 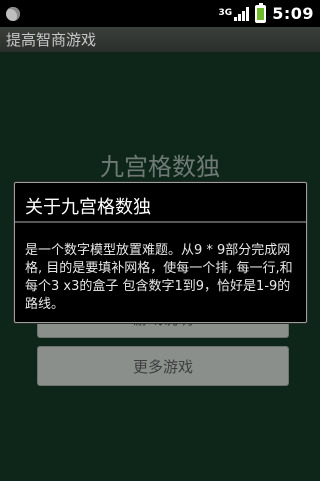 What do you see at coordinates (160, 13) in the screenshot?
I see `status-bar: 3G 5:09` at bounding box center [160, 13].